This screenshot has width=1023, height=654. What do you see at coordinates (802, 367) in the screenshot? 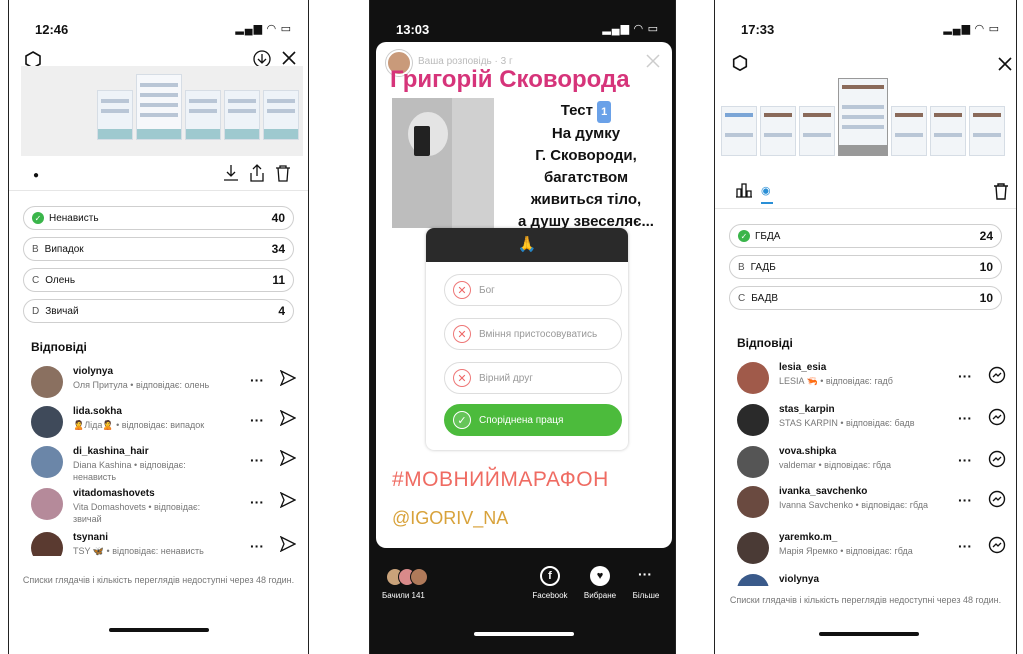
I see `response-username: lesia_esia` at bounding box center [802, 367].